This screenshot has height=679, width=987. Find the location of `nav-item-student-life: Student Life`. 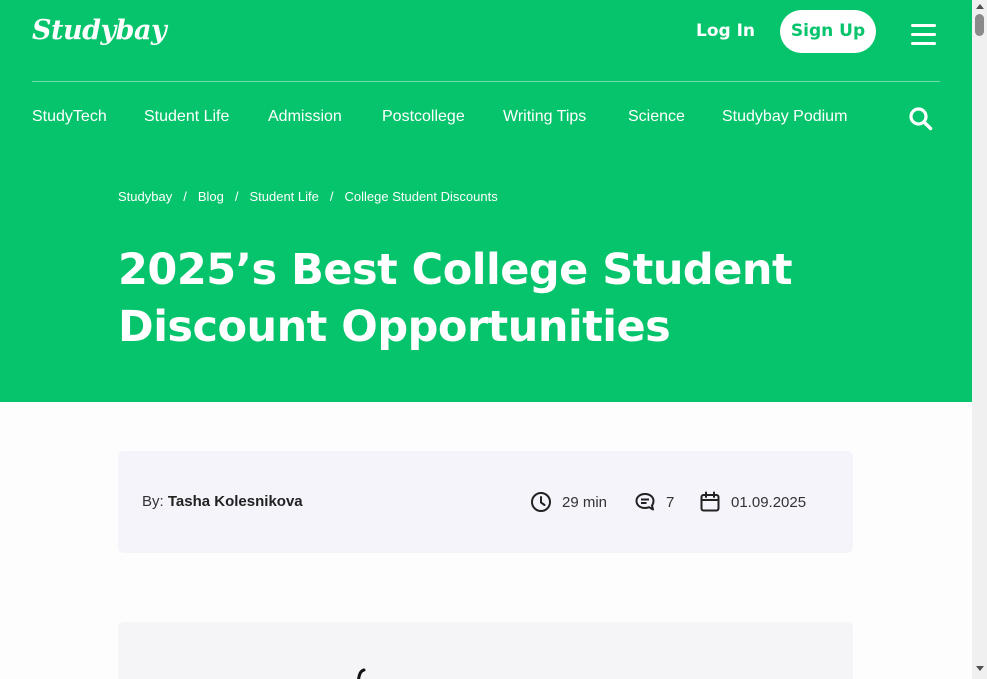

nav-item-student-life: Student Life is located at coordinates (186, 117).